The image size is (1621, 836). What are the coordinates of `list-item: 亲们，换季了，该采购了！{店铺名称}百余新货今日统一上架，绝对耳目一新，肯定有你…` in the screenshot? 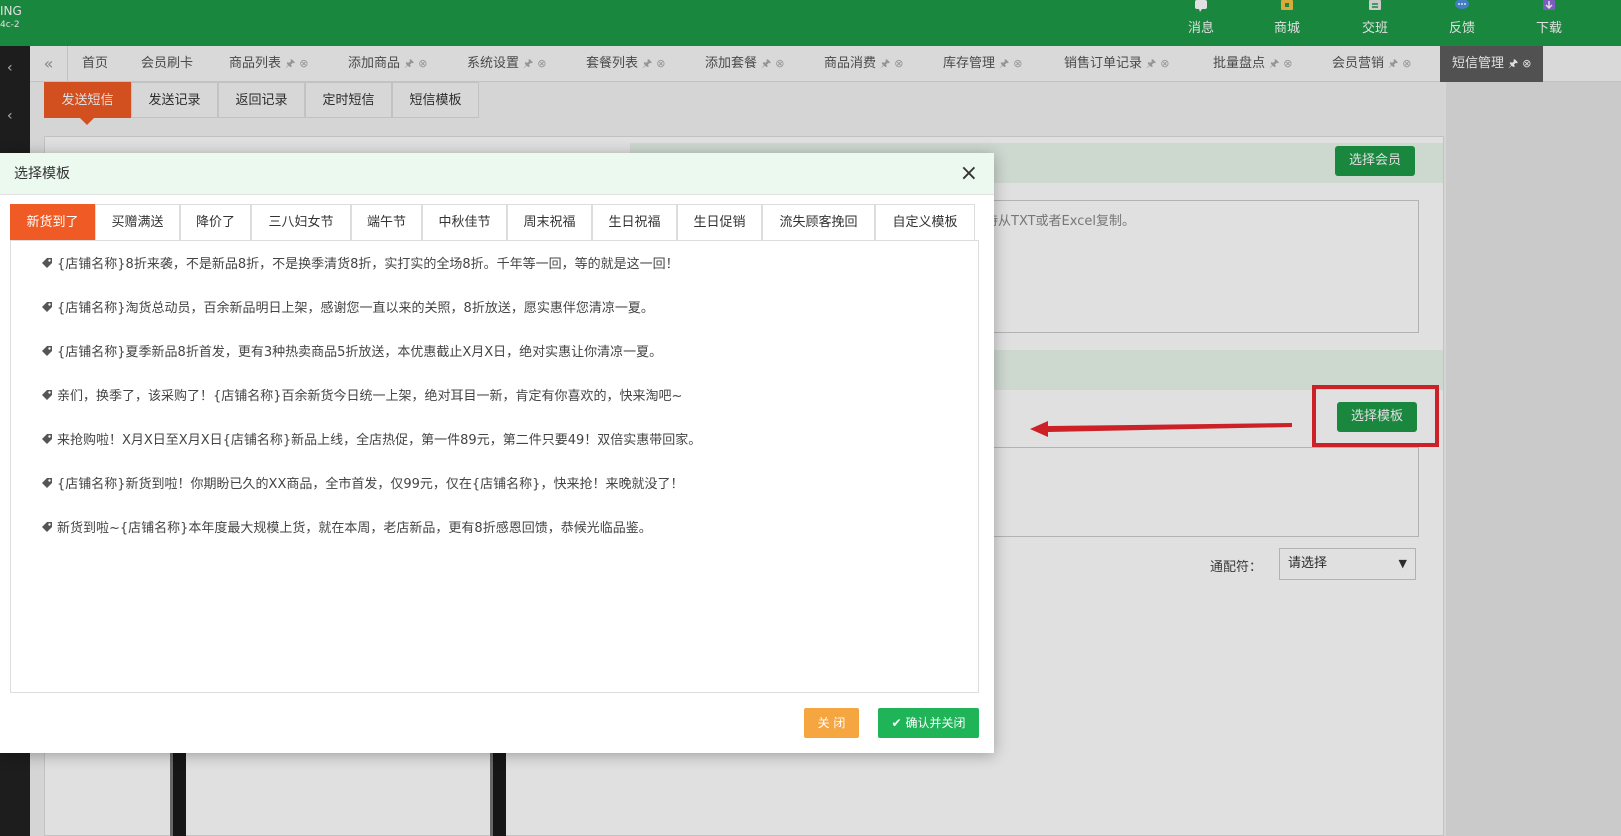 It's located at (361, 394).